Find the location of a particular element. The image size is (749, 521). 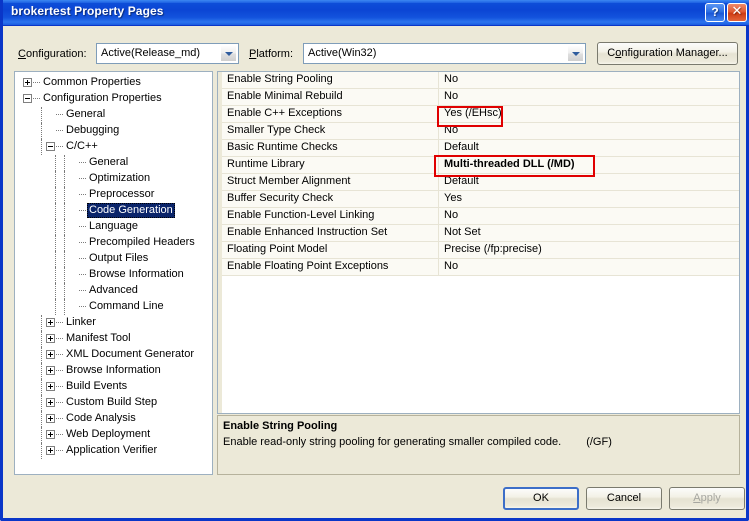

grid-row-value: Multi-threaded DLL (/MD) is located at coordinates (509, 164).